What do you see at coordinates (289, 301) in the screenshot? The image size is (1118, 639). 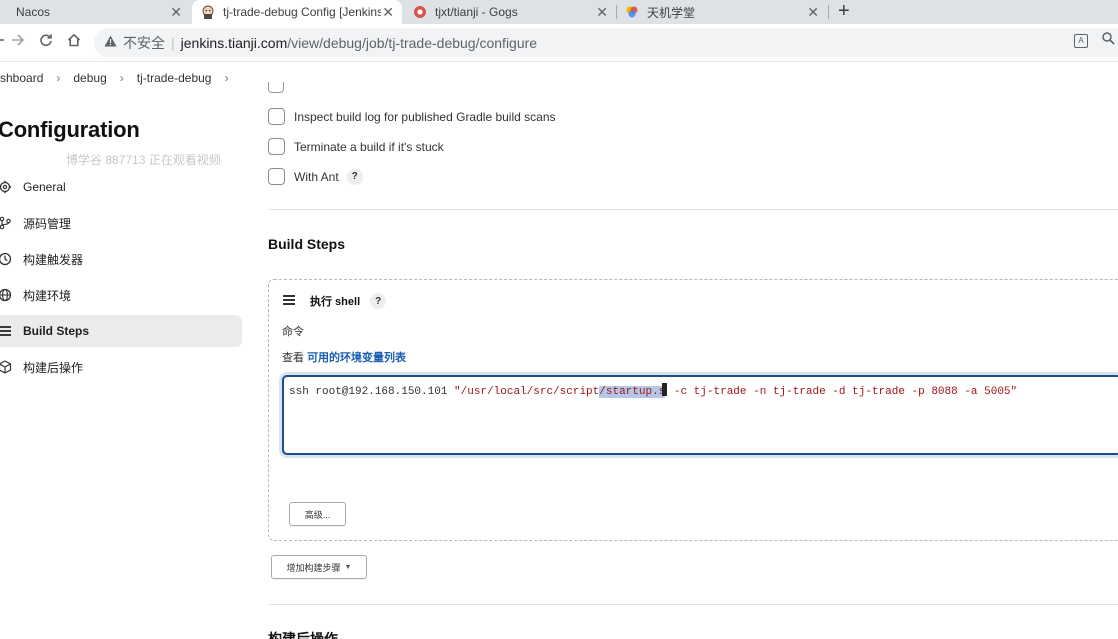 I see `drag-handle-icon` at bounding box center [289, 301].